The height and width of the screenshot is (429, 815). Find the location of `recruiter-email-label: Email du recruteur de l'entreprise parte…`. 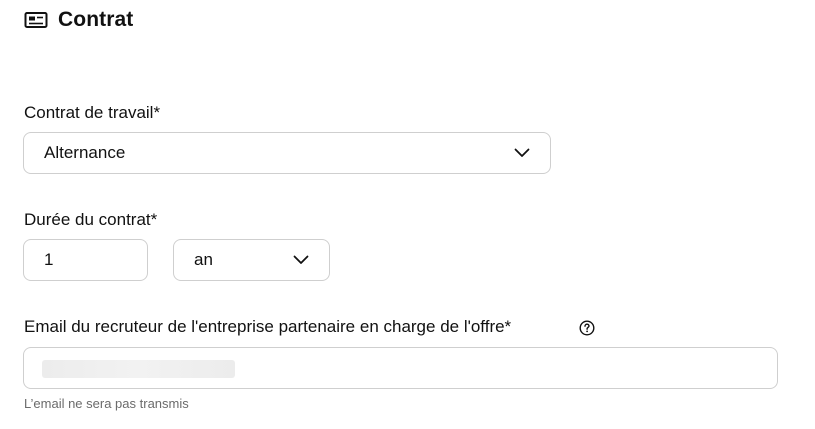

recruiter-email-label: Email du recruteur de l'entreprise parte… is located at coordinates (268, 326).